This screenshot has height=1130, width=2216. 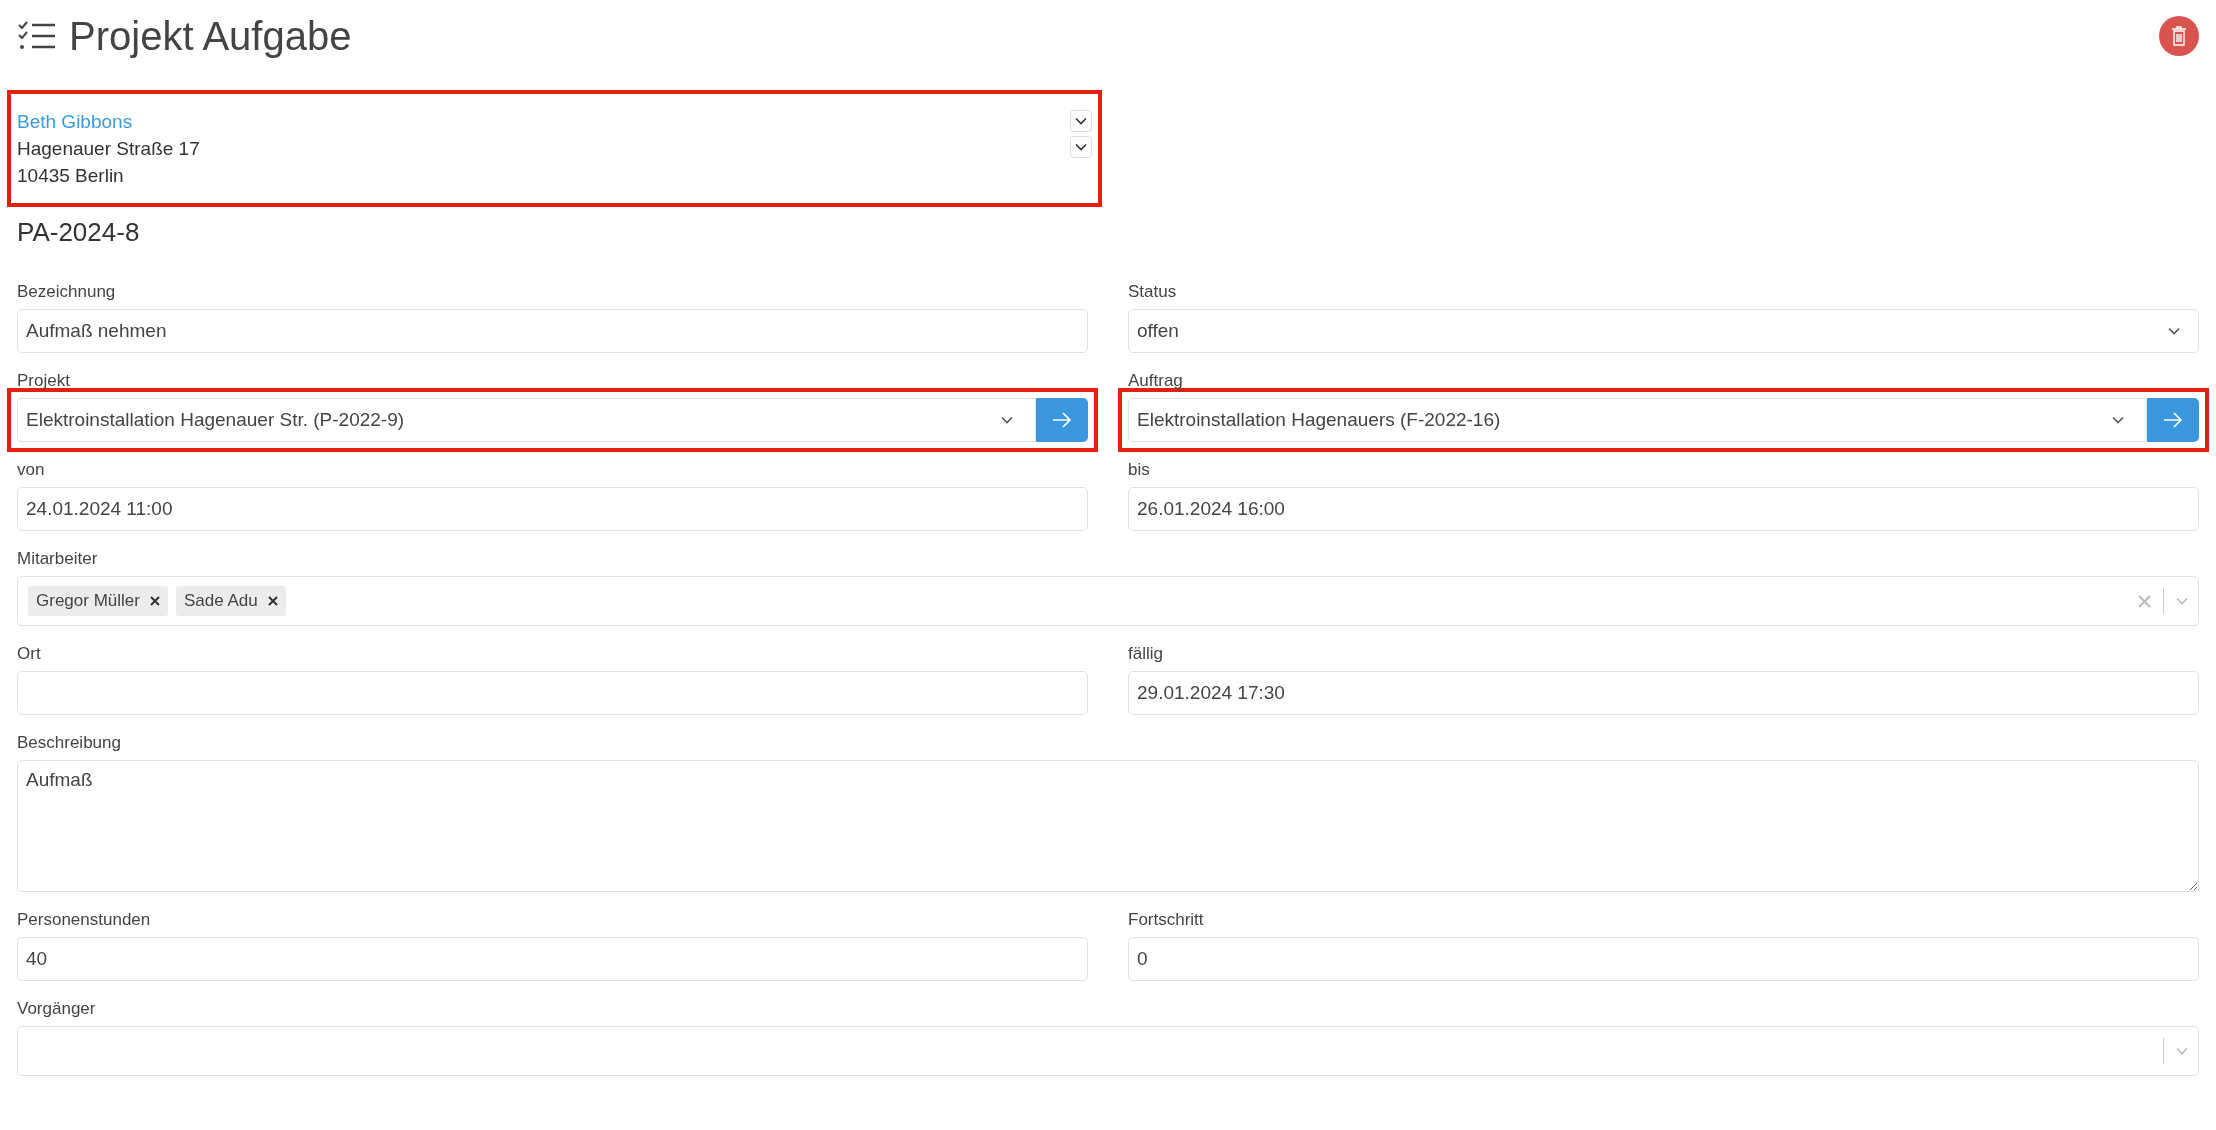 I want to click on text-field: 24.01.2024 11:00, so click(x=552, y=509).